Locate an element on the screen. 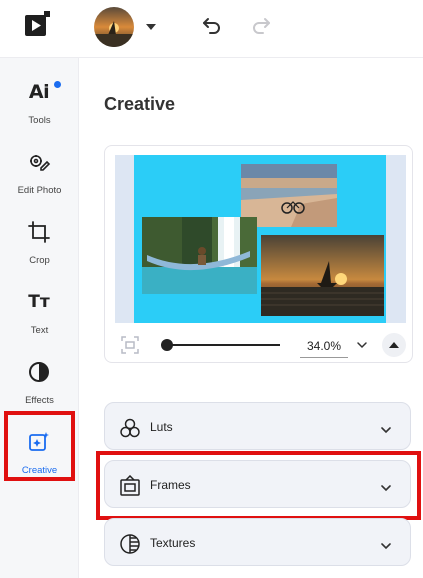 This screenshot has height=578, width=423. effects-icon is located at coordinates (39, 372).